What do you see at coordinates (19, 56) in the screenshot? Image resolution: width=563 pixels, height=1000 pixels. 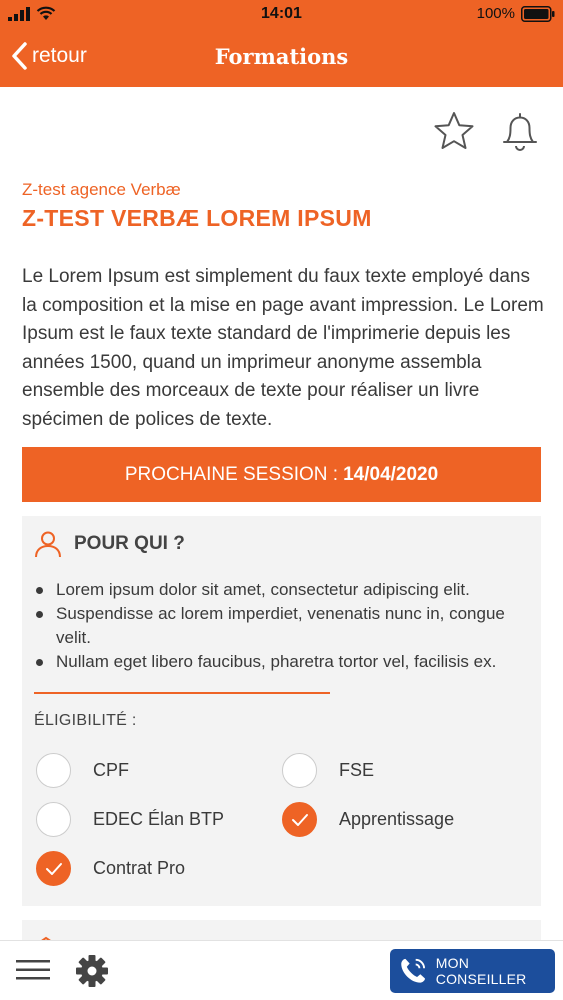 I see `chevron-left-icon` at bounding box center [19, 56].